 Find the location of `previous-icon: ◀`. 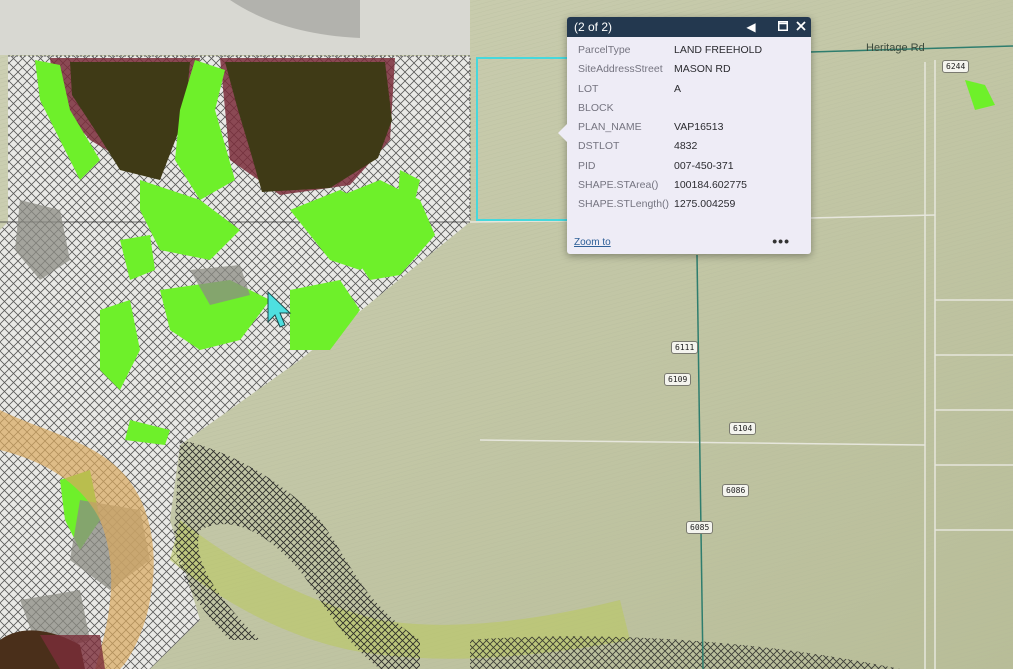

previous-icon: ◀ is located at coordinates (751, 27).